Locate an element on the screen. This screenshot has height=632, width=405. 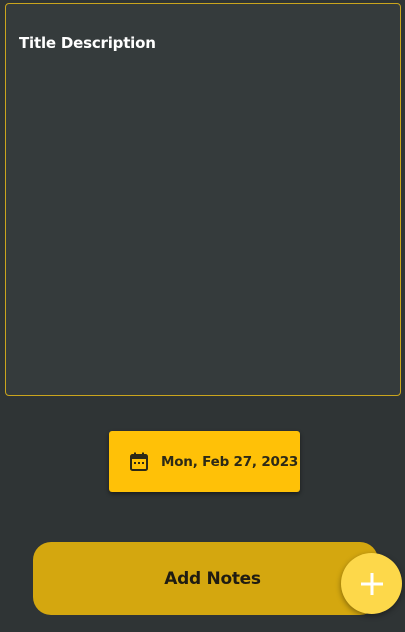
selected-date-label: Mon, Feb 27, 2023 is located at coordinates (230, 461).